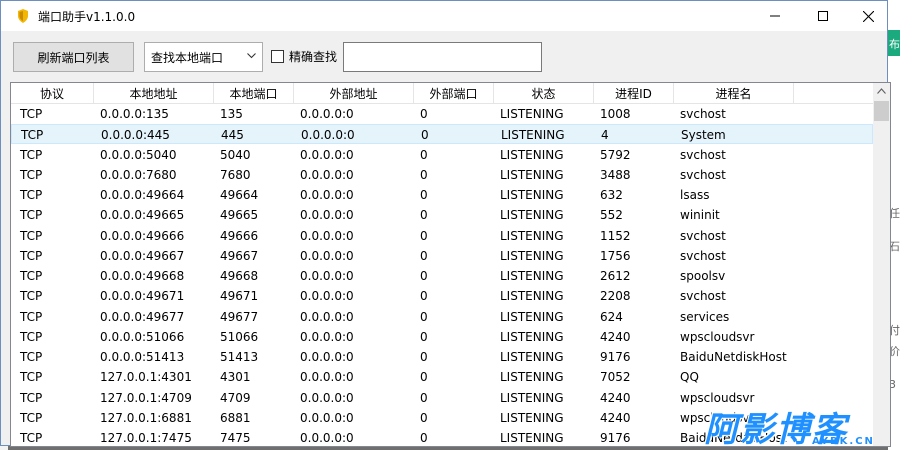  What do you see at coordinates (605, 135) in the screenshot?
I see `cell-pid: 4` at bounding box center [605, 135].